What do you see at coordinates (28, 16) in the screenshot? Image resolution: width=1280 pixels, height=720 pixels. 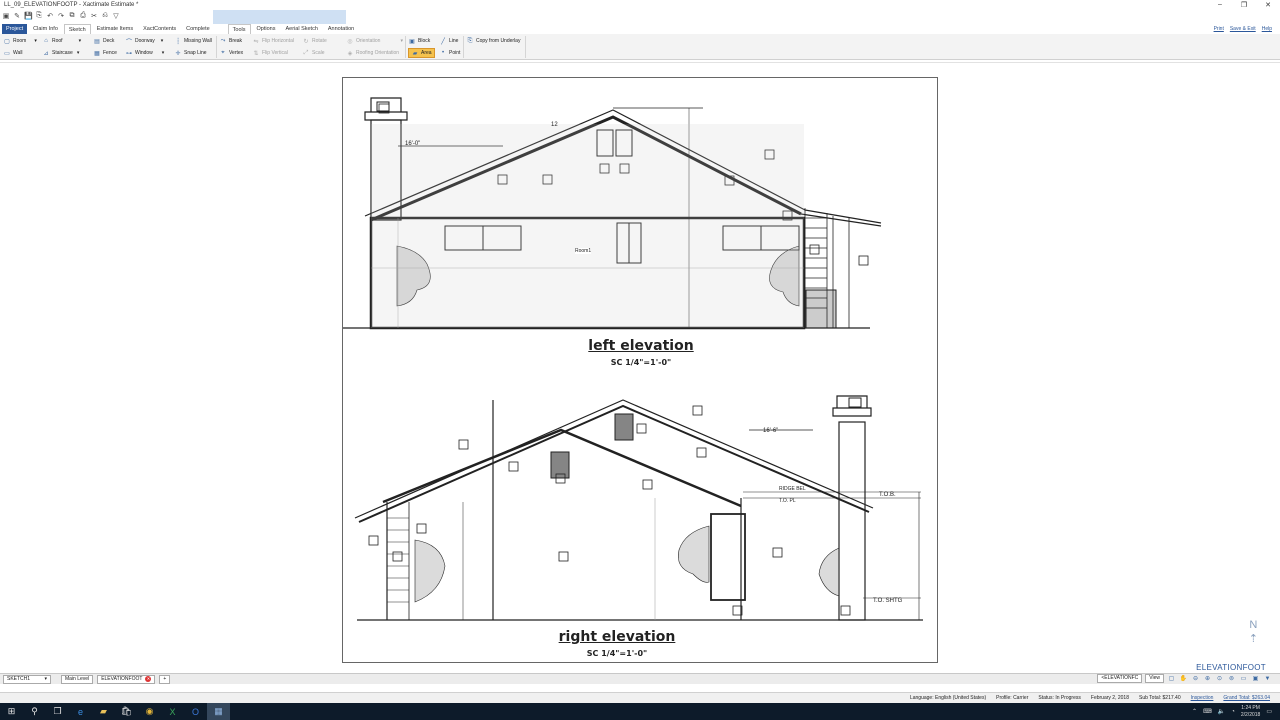 I see `save-icon: 💾` at bounding box center [28, 16].